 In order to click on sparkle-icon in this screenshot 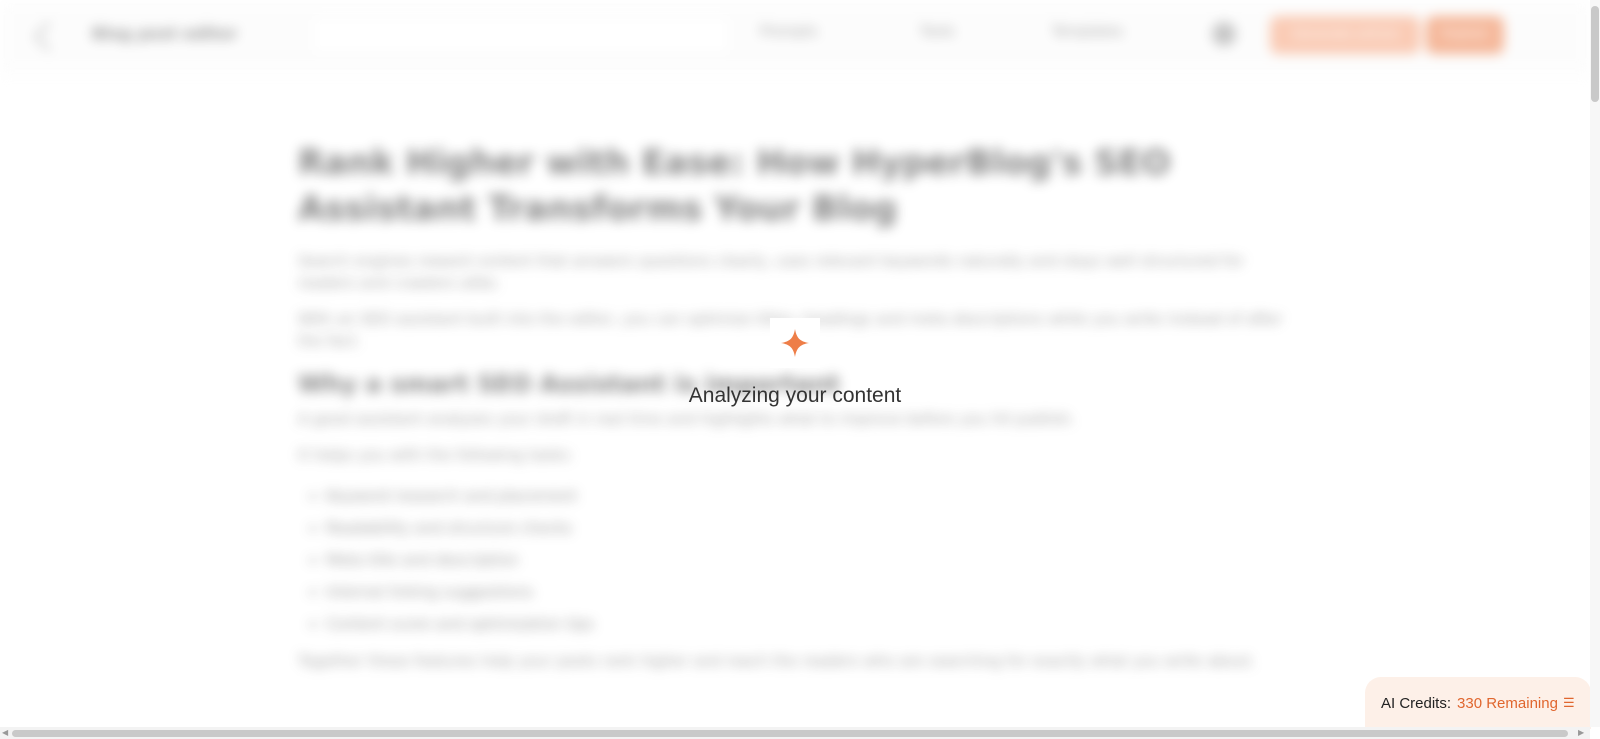, I will do `click(795, 343)`.